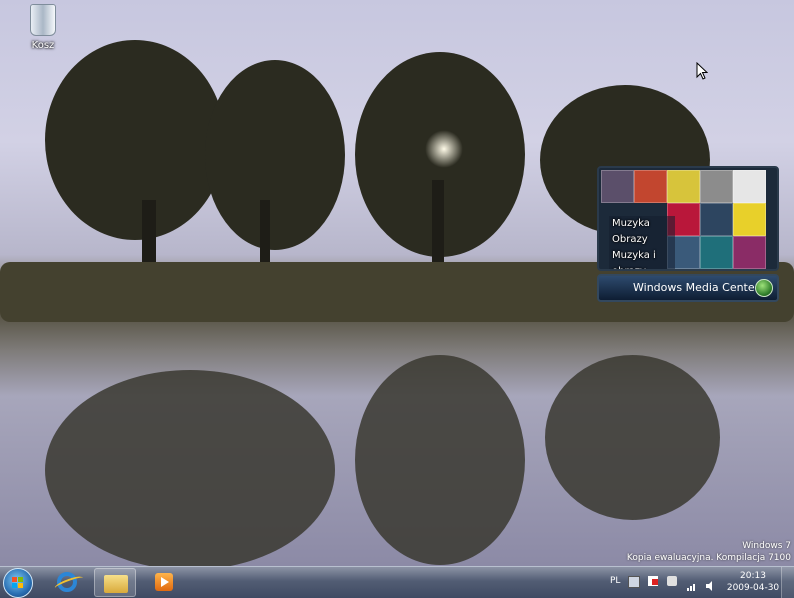 The width and height of the screenshot is (794, 598). I want to click on taskbar-internet-explorer, so click(67, 582).